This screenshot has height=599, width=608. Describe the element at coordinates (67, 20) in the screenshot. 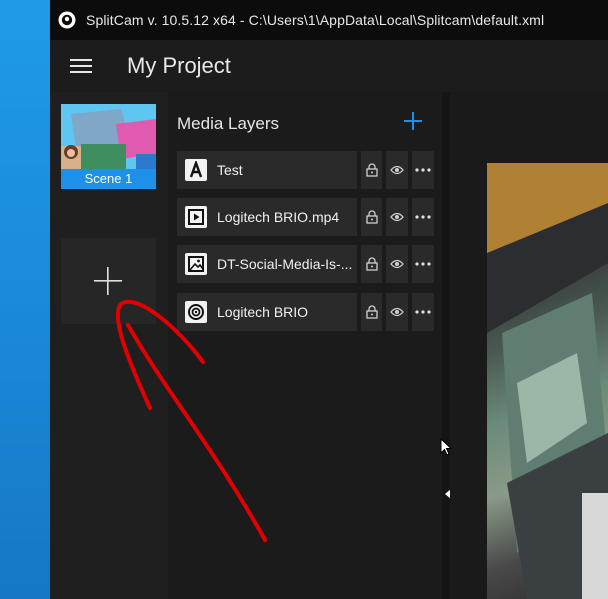

I see `splitcam-logo-icon` at that location.